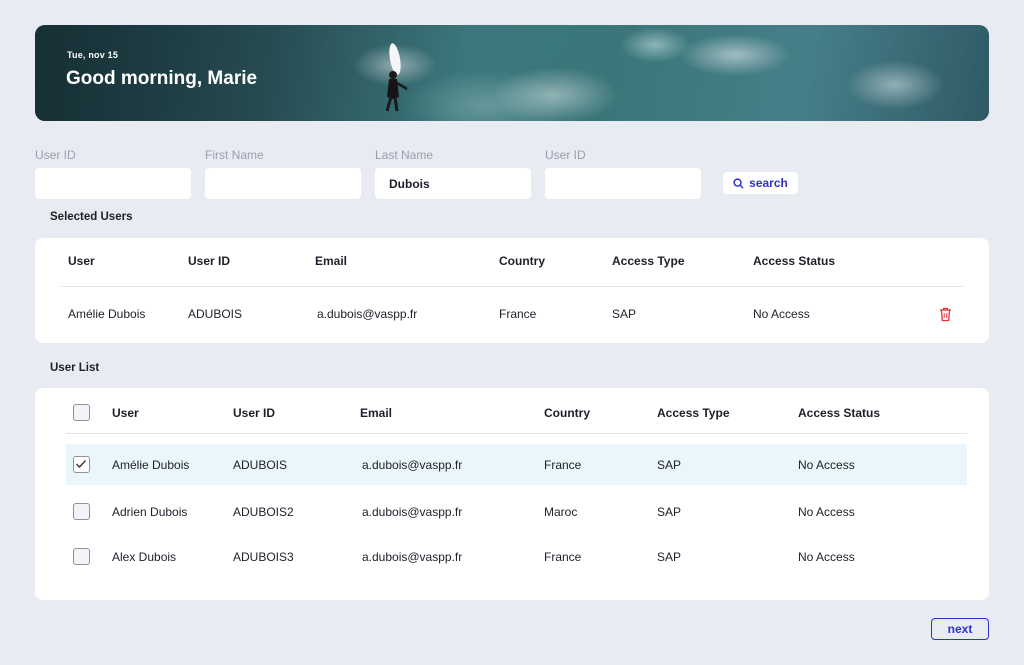 The width and height of the screenshot is (1024, 665). What do you see at coordinates (263, 557) in the screenshot?
I see `cell-user-id: ADUBOIS3` at bounding box center [263, 557].